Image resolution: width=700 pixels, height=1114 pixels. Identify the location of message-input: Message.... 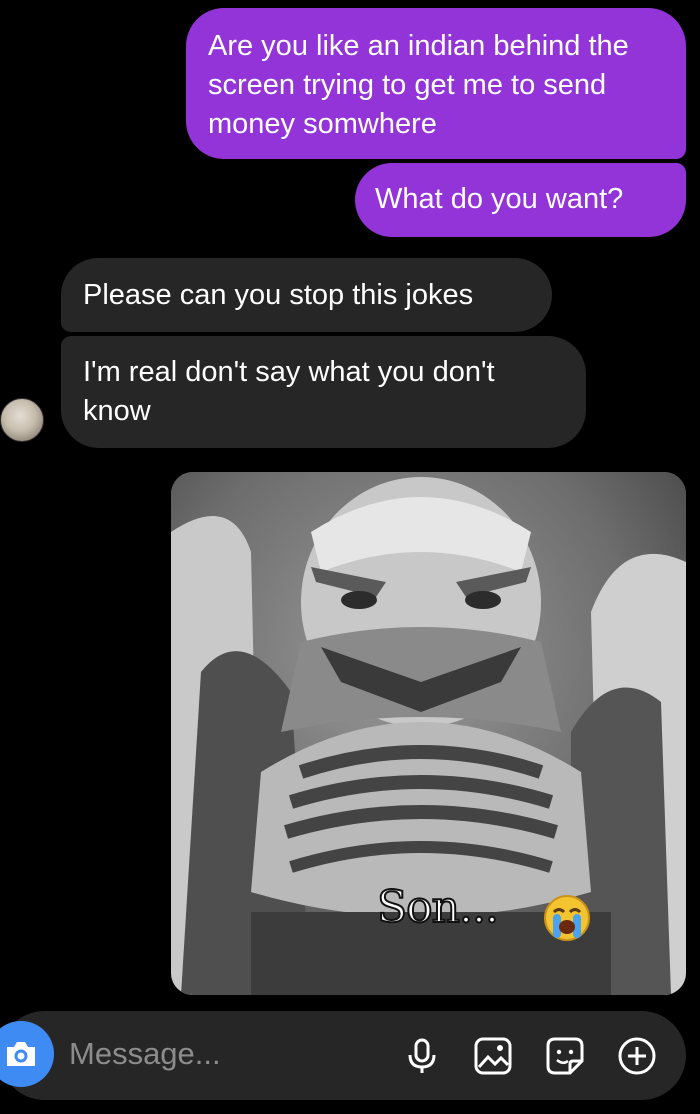
(145, 1054).